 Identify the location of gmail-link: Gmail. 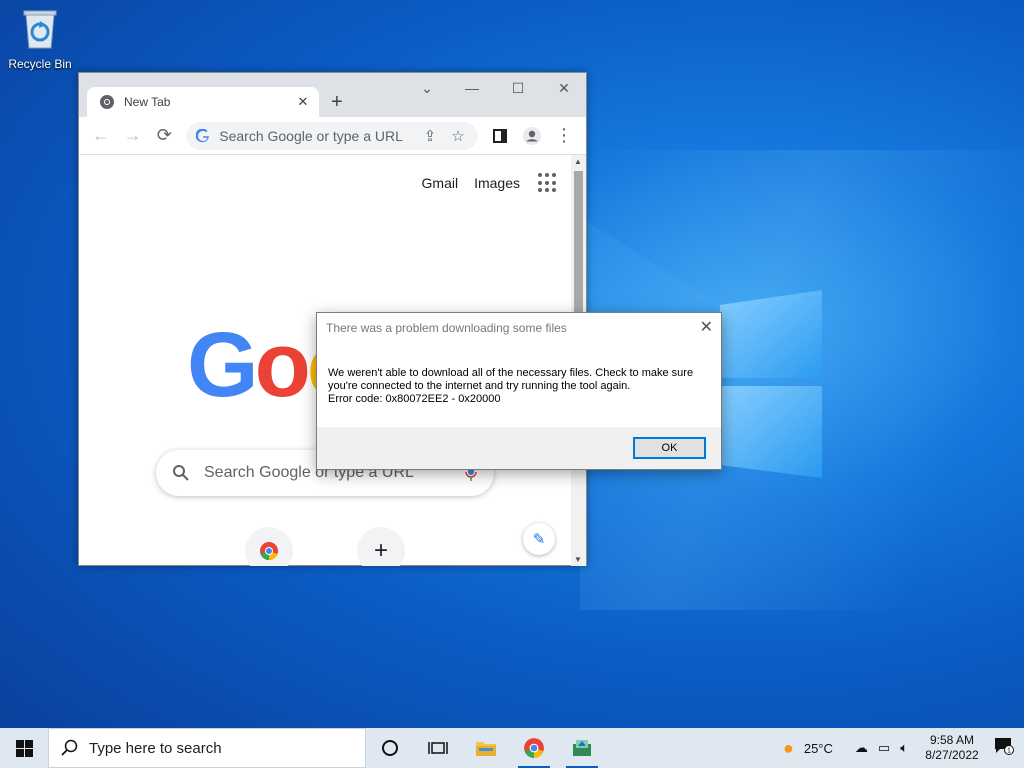
(440, 183).